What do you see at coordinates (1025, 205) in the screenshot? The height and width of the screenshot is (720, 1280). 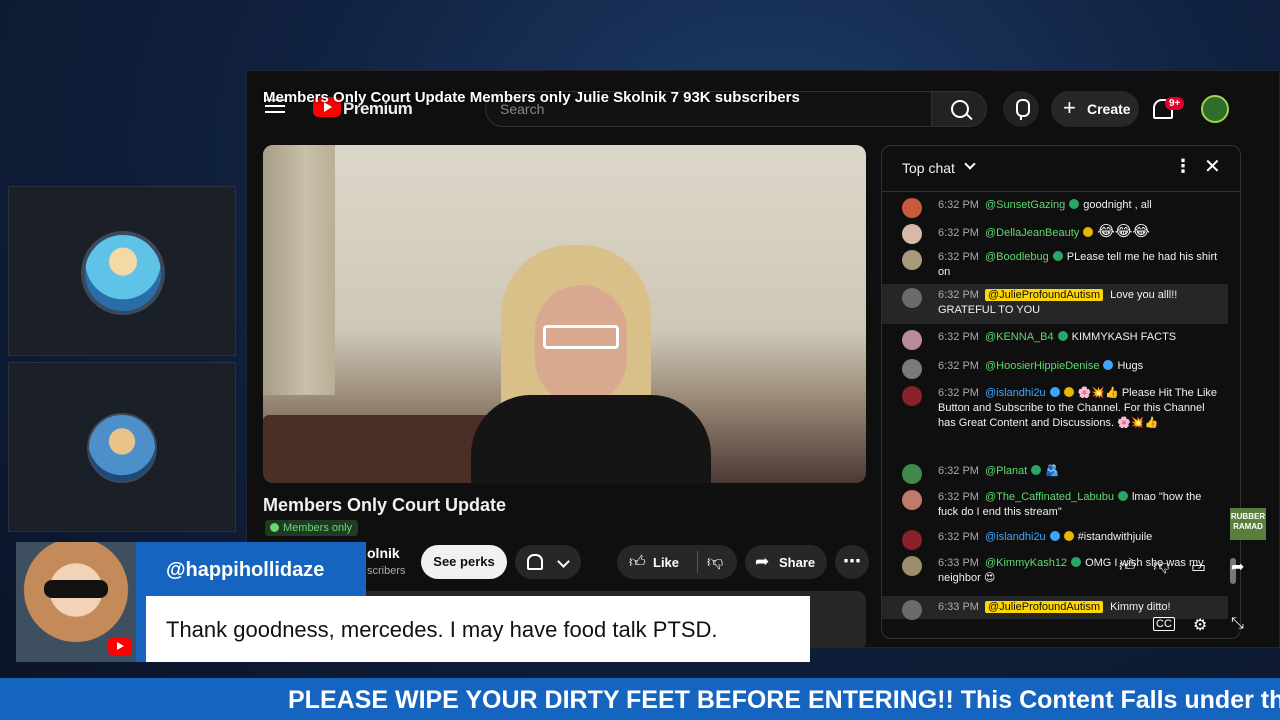 I see `chat-author: @SunsetGazing` at bounding box center [1025, 205].